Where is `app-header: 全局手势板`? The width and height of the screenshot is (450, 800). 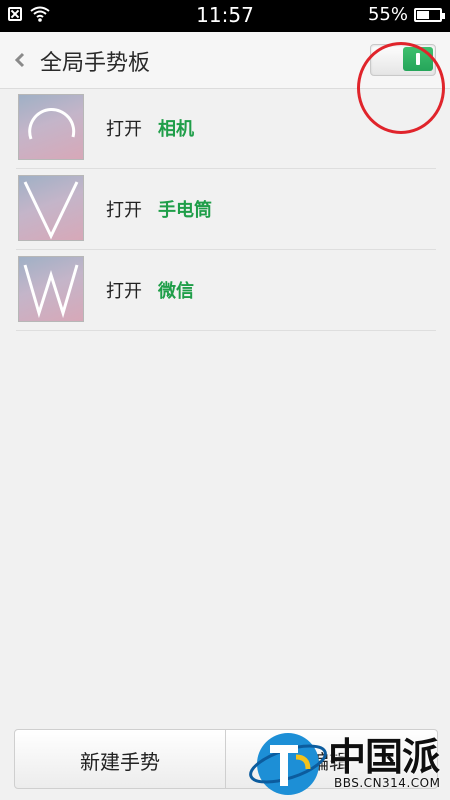
app-header: 全局手势板 is located at coordinates (225, 83).